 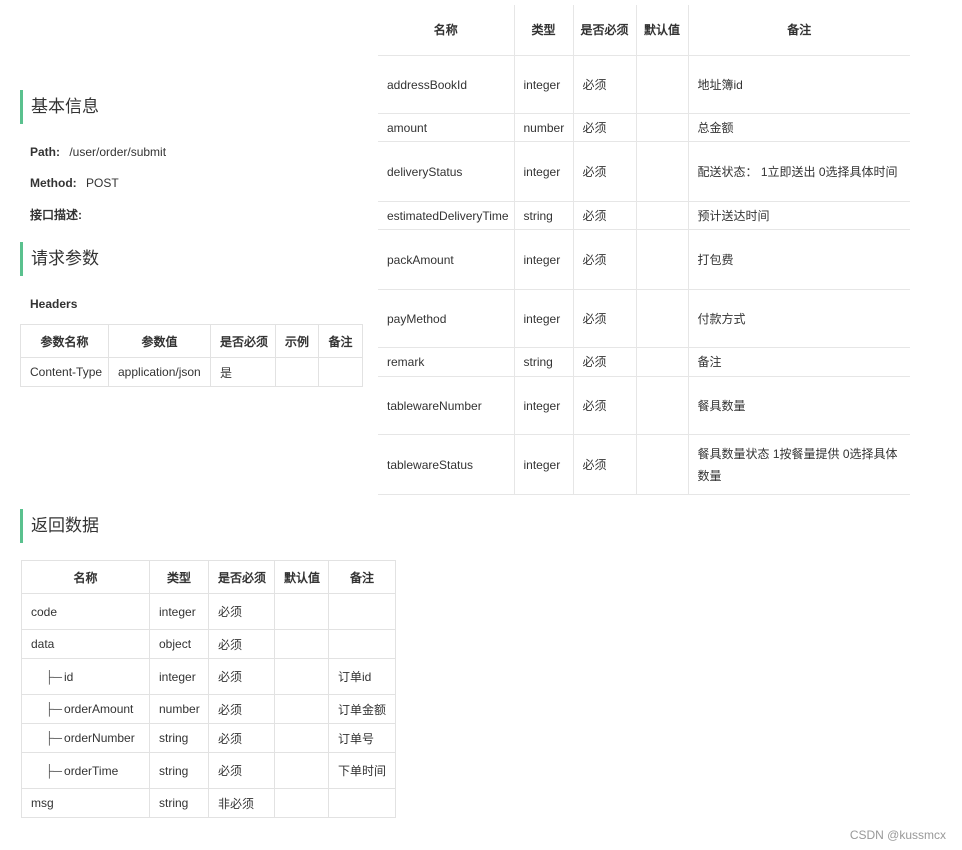 What do you see at coordinates (446, 318) in the screenshot?
I see `table-cell: payMethod` at bounding box center [446, 318].